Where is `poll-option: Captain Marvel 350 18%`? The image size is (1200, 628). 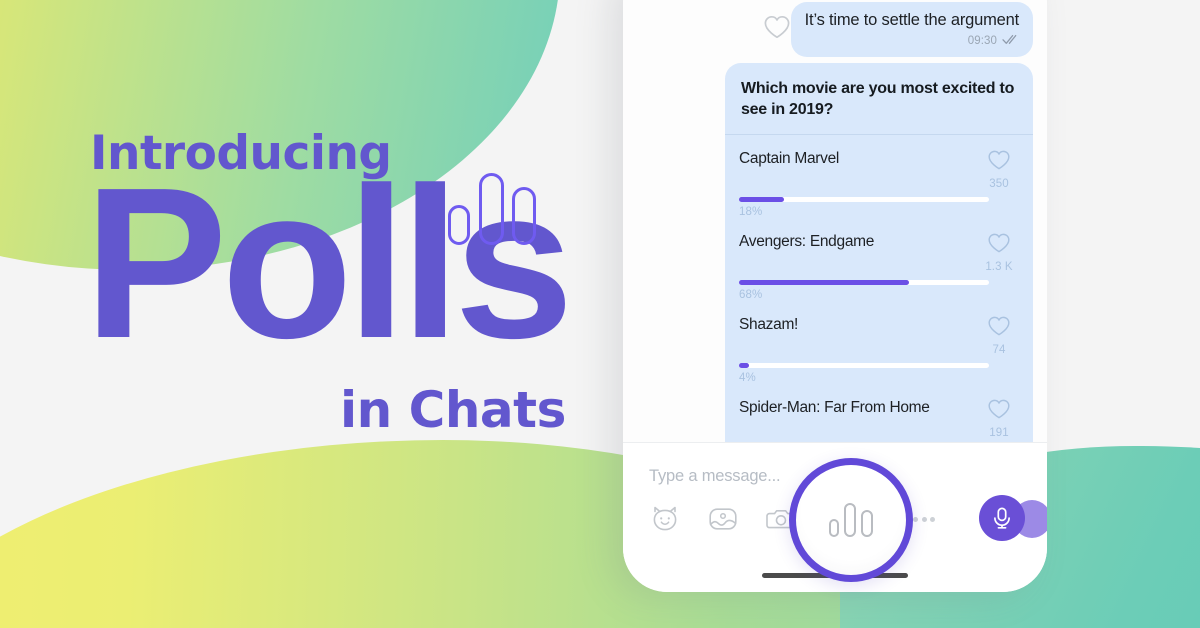 poll-option: Captain Marvel 350 18% is located at coordinates (879, 182).